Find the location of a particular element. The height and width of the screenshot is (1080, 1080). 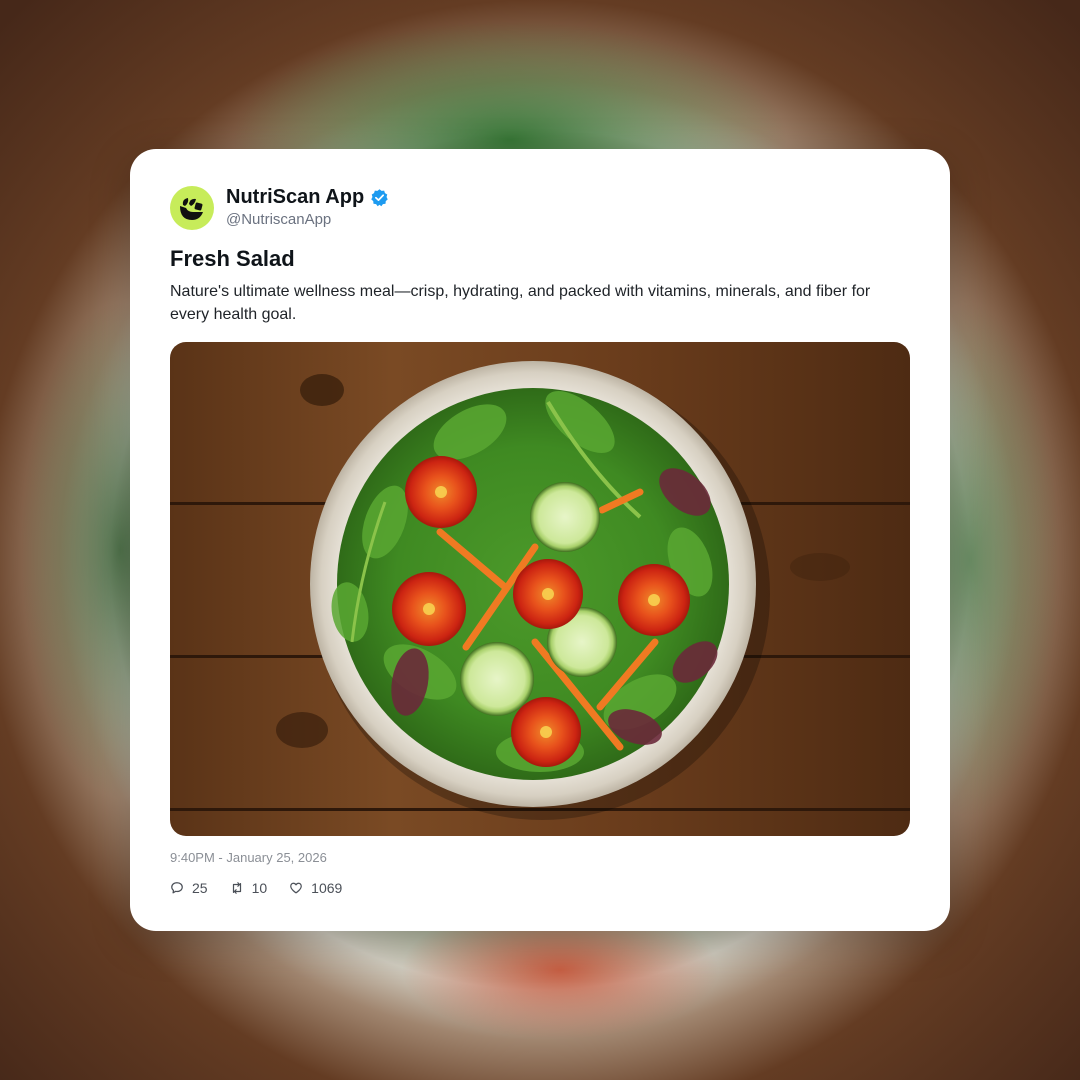

like-count: 1069 is located at coordinates (327, 888).